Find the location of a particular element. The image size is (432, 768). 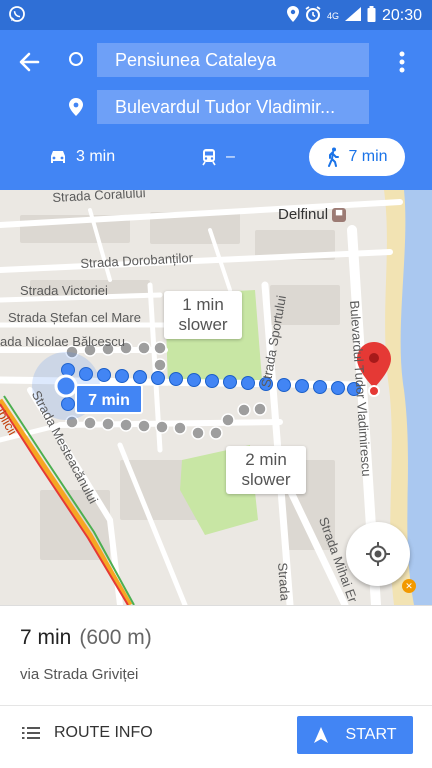

list-icon is located at coordinates (31, 733).